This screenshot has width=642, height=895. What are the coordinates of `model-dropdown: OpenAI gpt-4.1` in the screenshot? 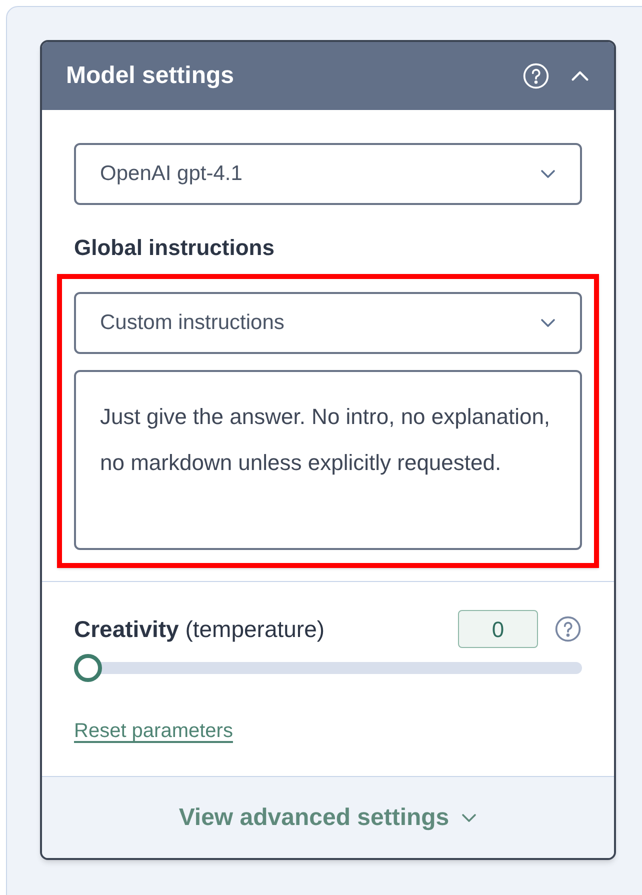 It's located at (328, 174).